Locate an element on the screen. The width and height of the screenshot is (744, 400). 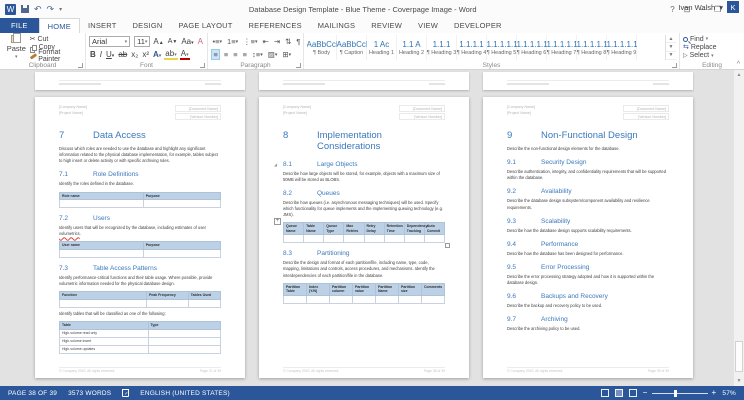
scroll-down-icon: ▼ is located at coordinates (739, 381).